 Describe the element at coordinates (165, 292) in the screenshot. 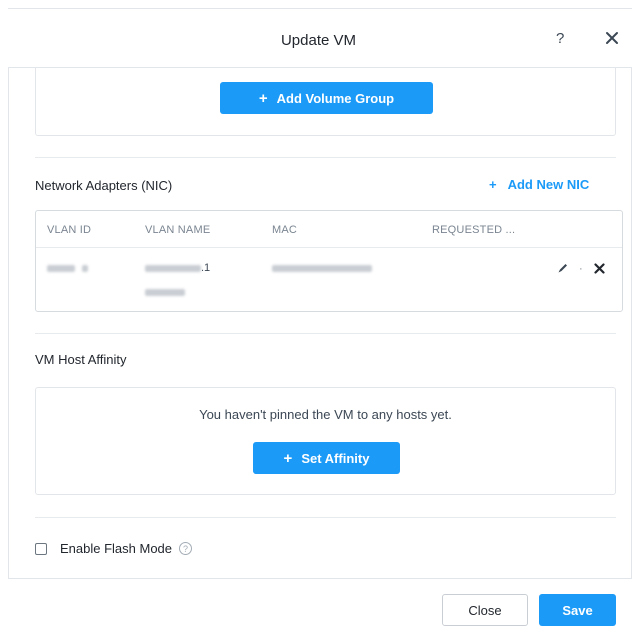

I see `vlan-name-cell-line2` at that location.